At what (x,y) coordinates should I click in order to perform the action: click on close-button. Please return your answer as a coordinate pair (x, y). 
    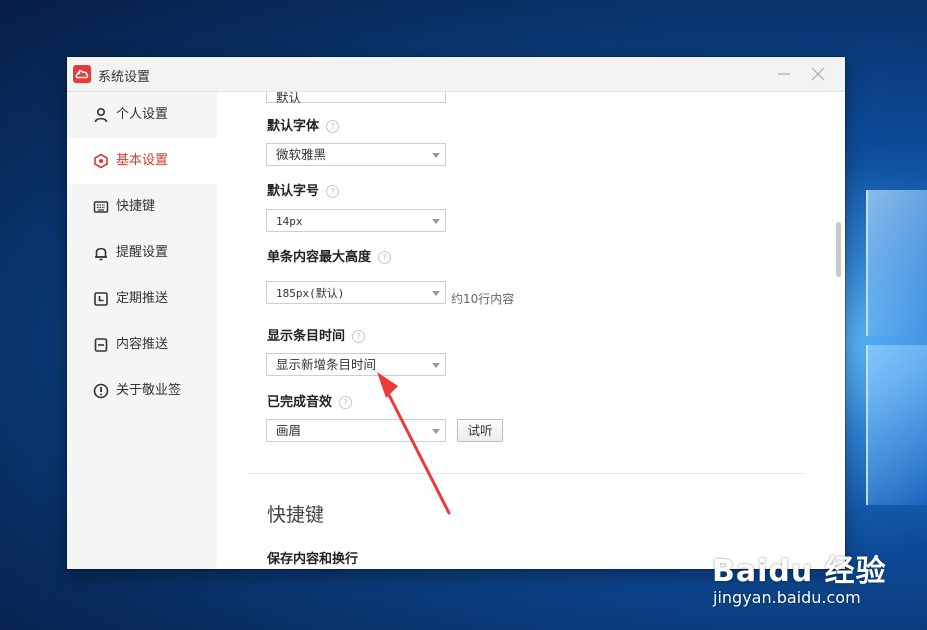
    Looking at the image, I should click on (818, 74).